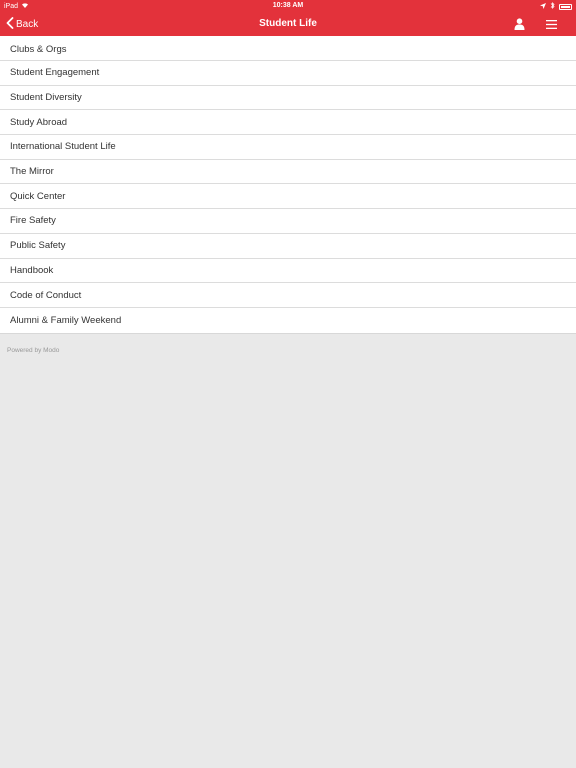 Image resolution: width=576 pixels, height=768 pixels. I want to click on status-bar: iPad 10:38 AM, so click(288, 6).